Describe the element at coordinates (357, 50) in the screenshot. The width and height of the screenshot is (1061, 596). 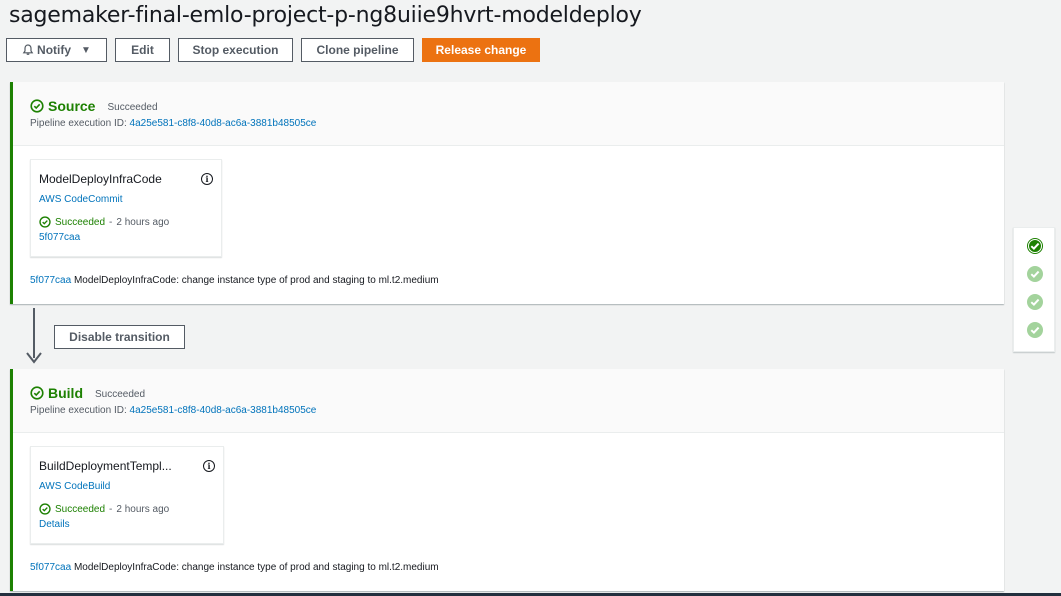
I see `clone-pipeline-button: Clone pipeline` at that location.